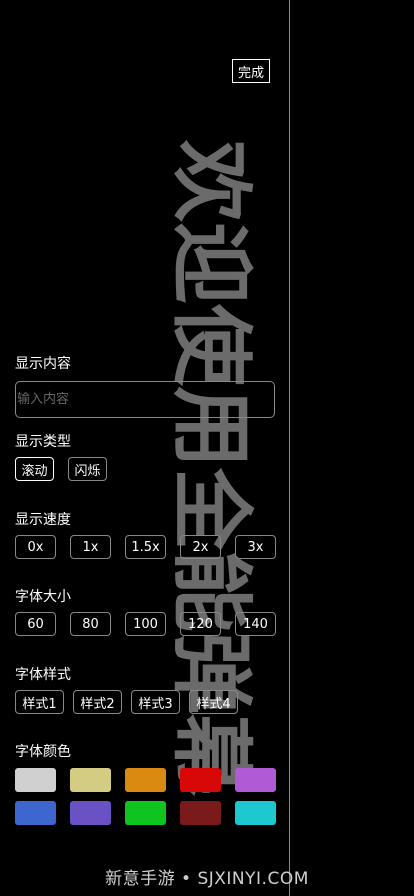 This screenshot has width=414, height=896. What do you see at coordinates (97, 702) in the screenshot?
I see `font-style-option-2: 样式2` at bounding box center [97, 702].